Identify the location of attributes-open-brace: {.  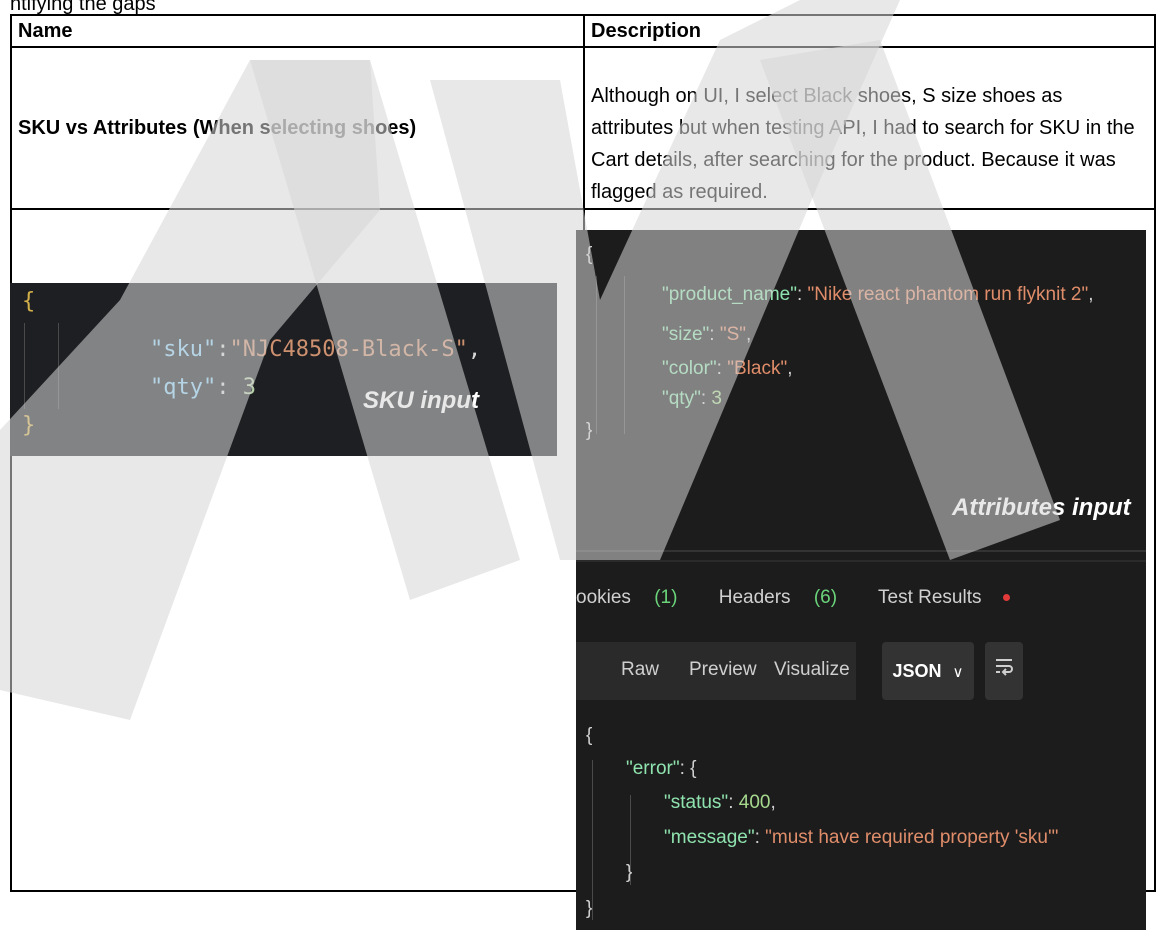
(589, 254).